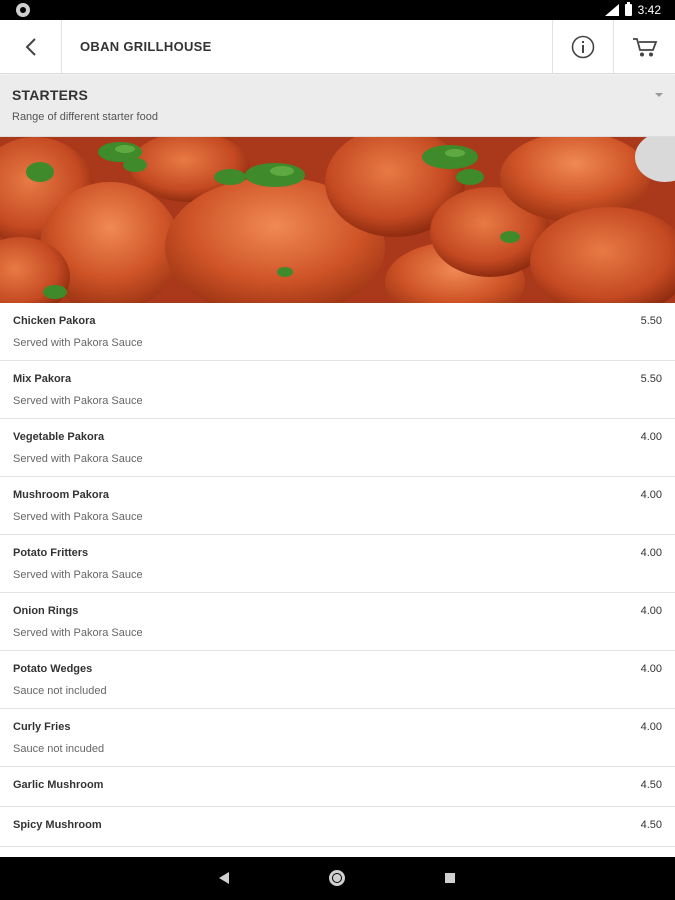 Image resolution: width=675 pixels, height=900 pixels. I want to click on info-icon, so click(583, 46).